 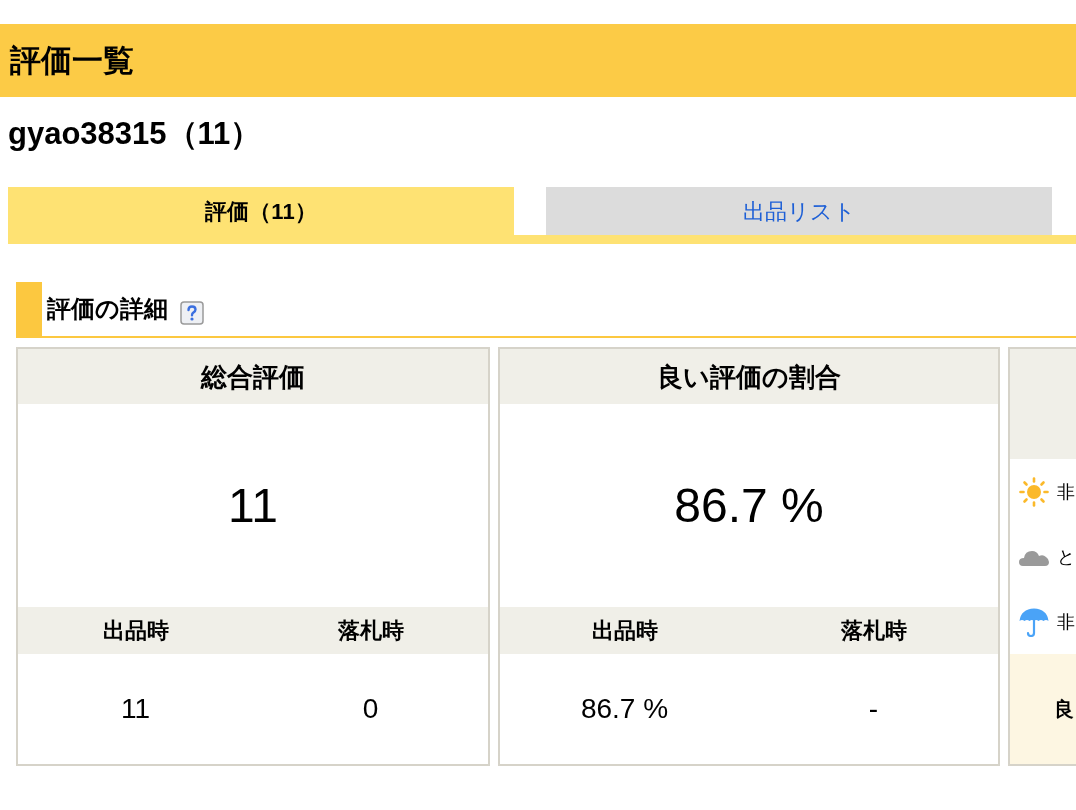 What do you see at coordinates (749, 505) in the screenshot?
I see `stat-value: 86.7 %` at bounding box center [749, 505].